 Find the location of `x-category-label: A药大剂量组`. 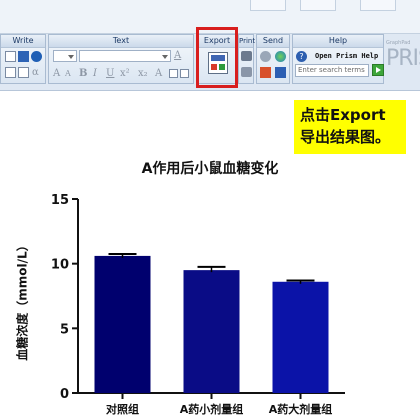

x-category-label: A药大剂量组 is located at coordinates (301, 409).